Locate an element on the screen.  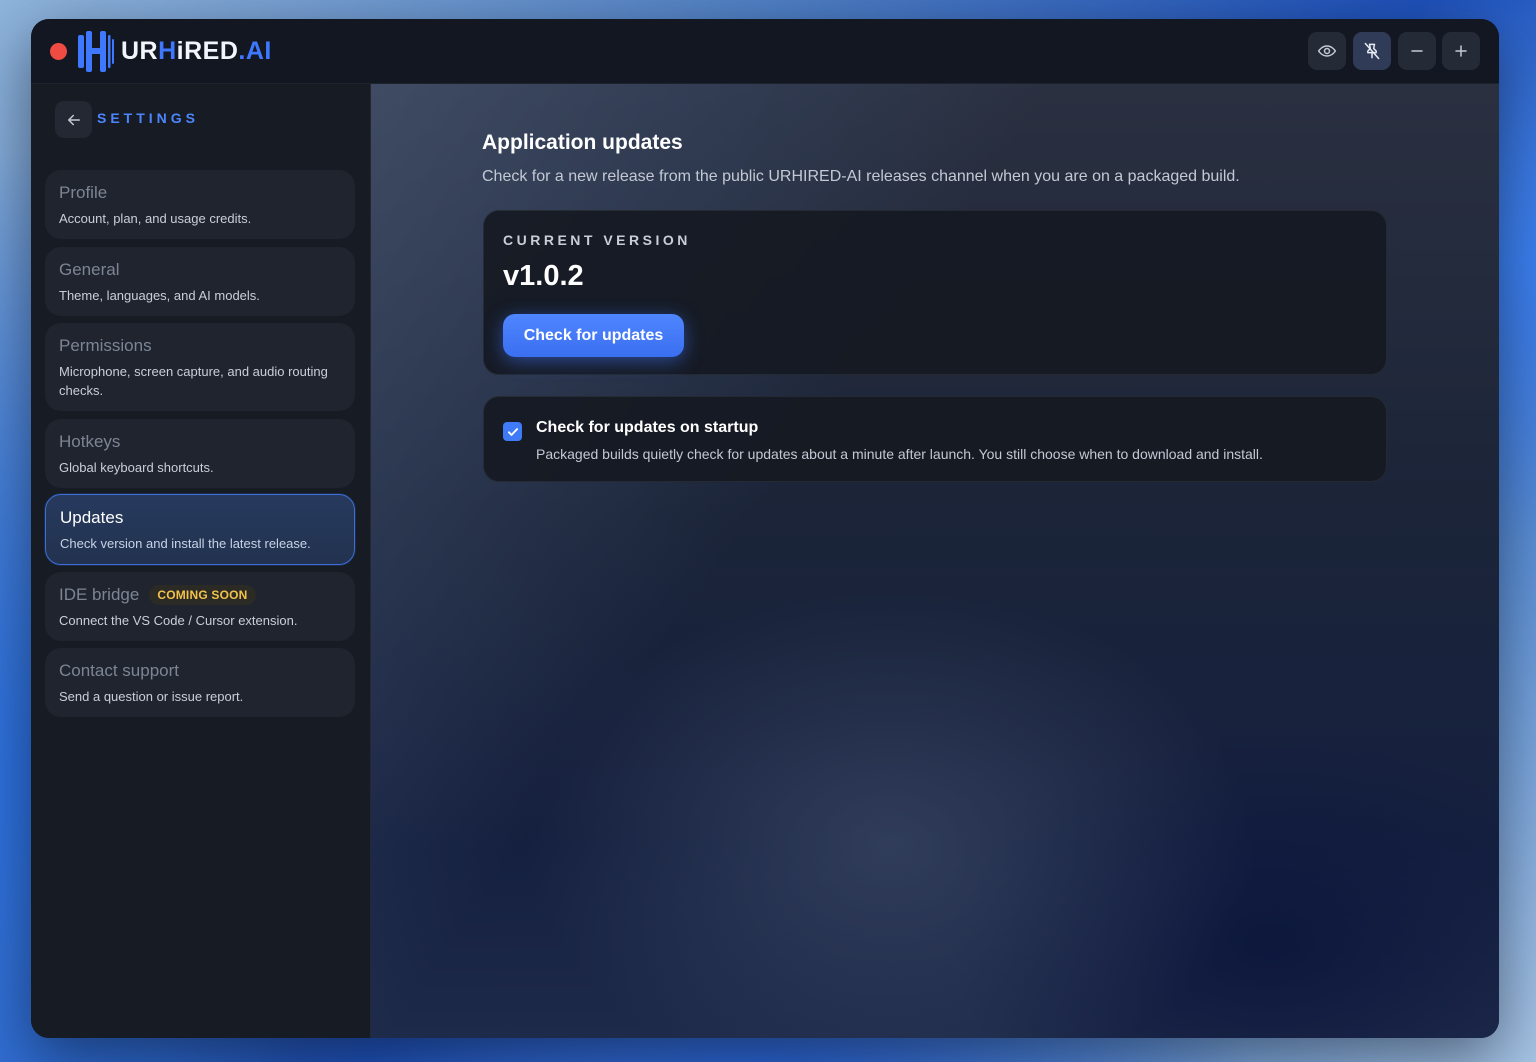
current-version-label: CURRENT VERSION is located at coordinates (597, 240).